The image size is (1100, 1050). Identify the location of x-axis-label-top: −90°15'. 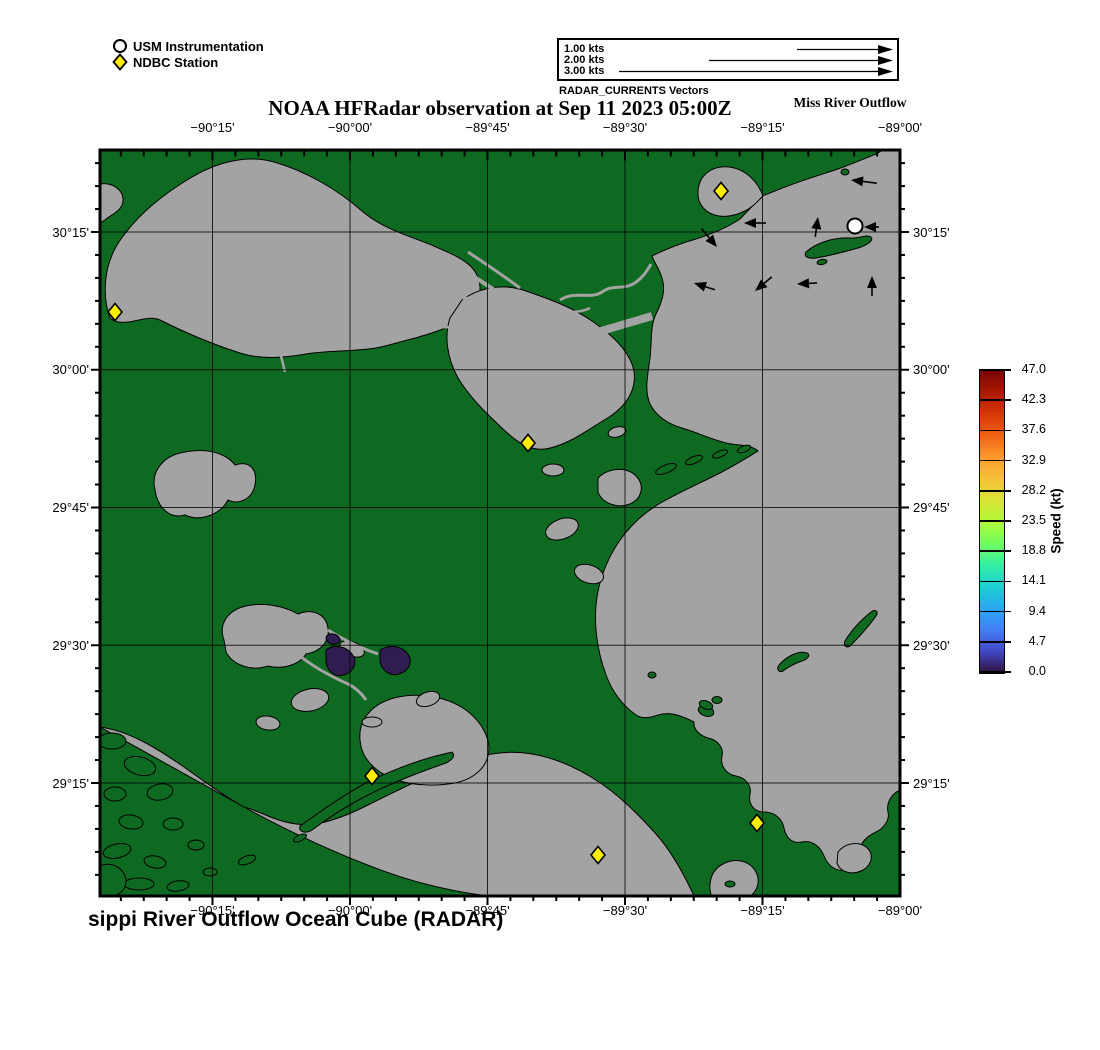
(212, 127).